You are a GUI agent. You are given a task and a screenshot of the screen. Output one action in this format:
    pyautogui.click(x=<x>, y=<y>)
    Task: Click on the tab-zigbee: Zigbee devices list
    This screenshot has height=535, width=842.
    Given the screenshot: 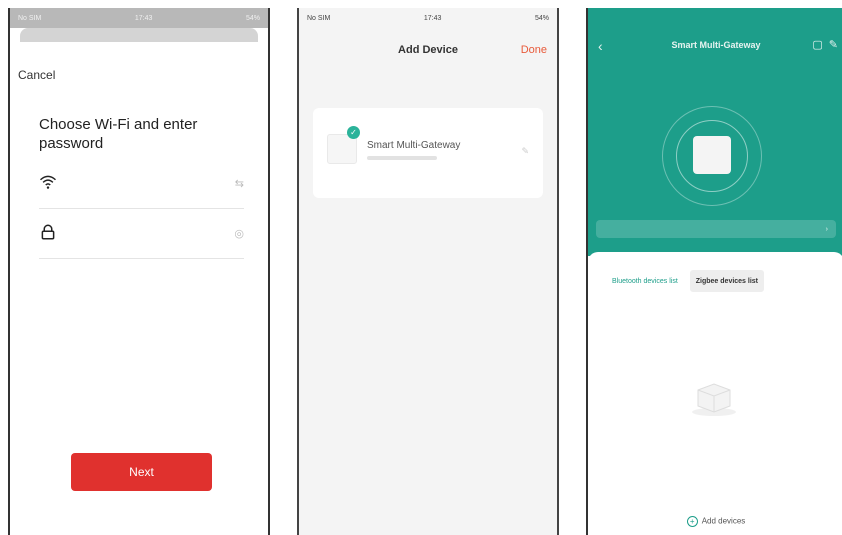 What is the action you would take?
    pyautogui.click(x=727, y=281)
    